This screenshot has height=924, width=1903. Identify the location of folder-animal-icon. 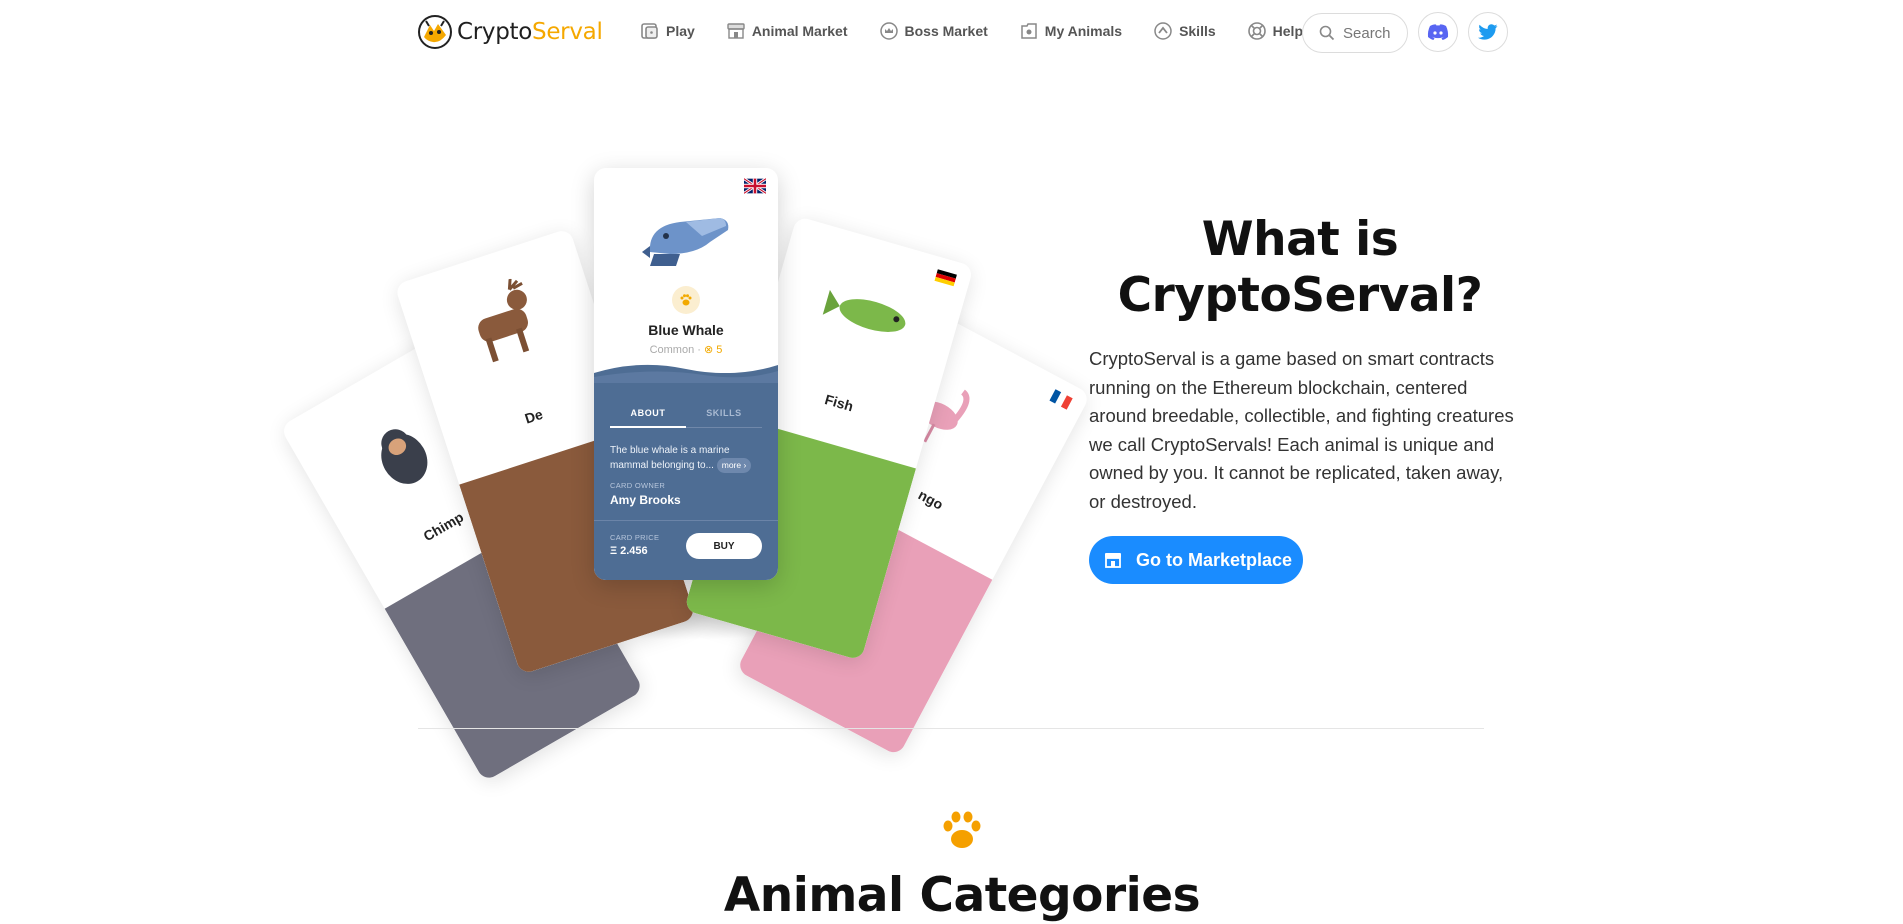
(1029, 31).